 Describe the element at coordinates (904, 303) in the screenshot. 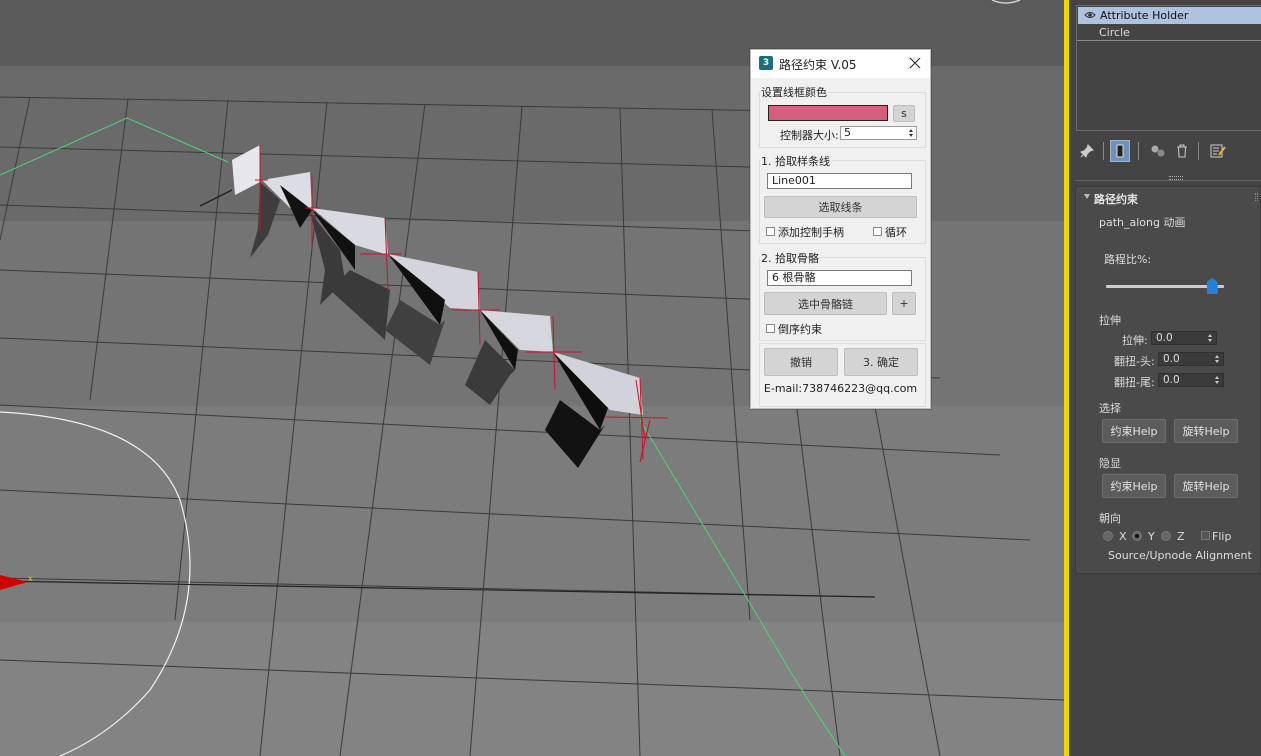

I see `plus-button: +` at that location.